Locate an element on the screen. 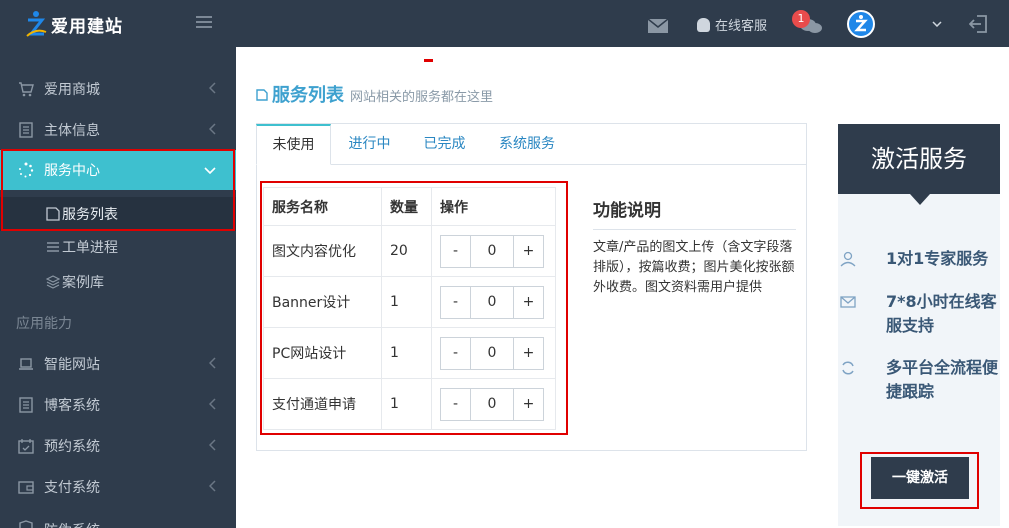 Image resolution: width=1009 pixels, height=528 pixels. highlight-box-sidebar is located at coordinates (118, 190).